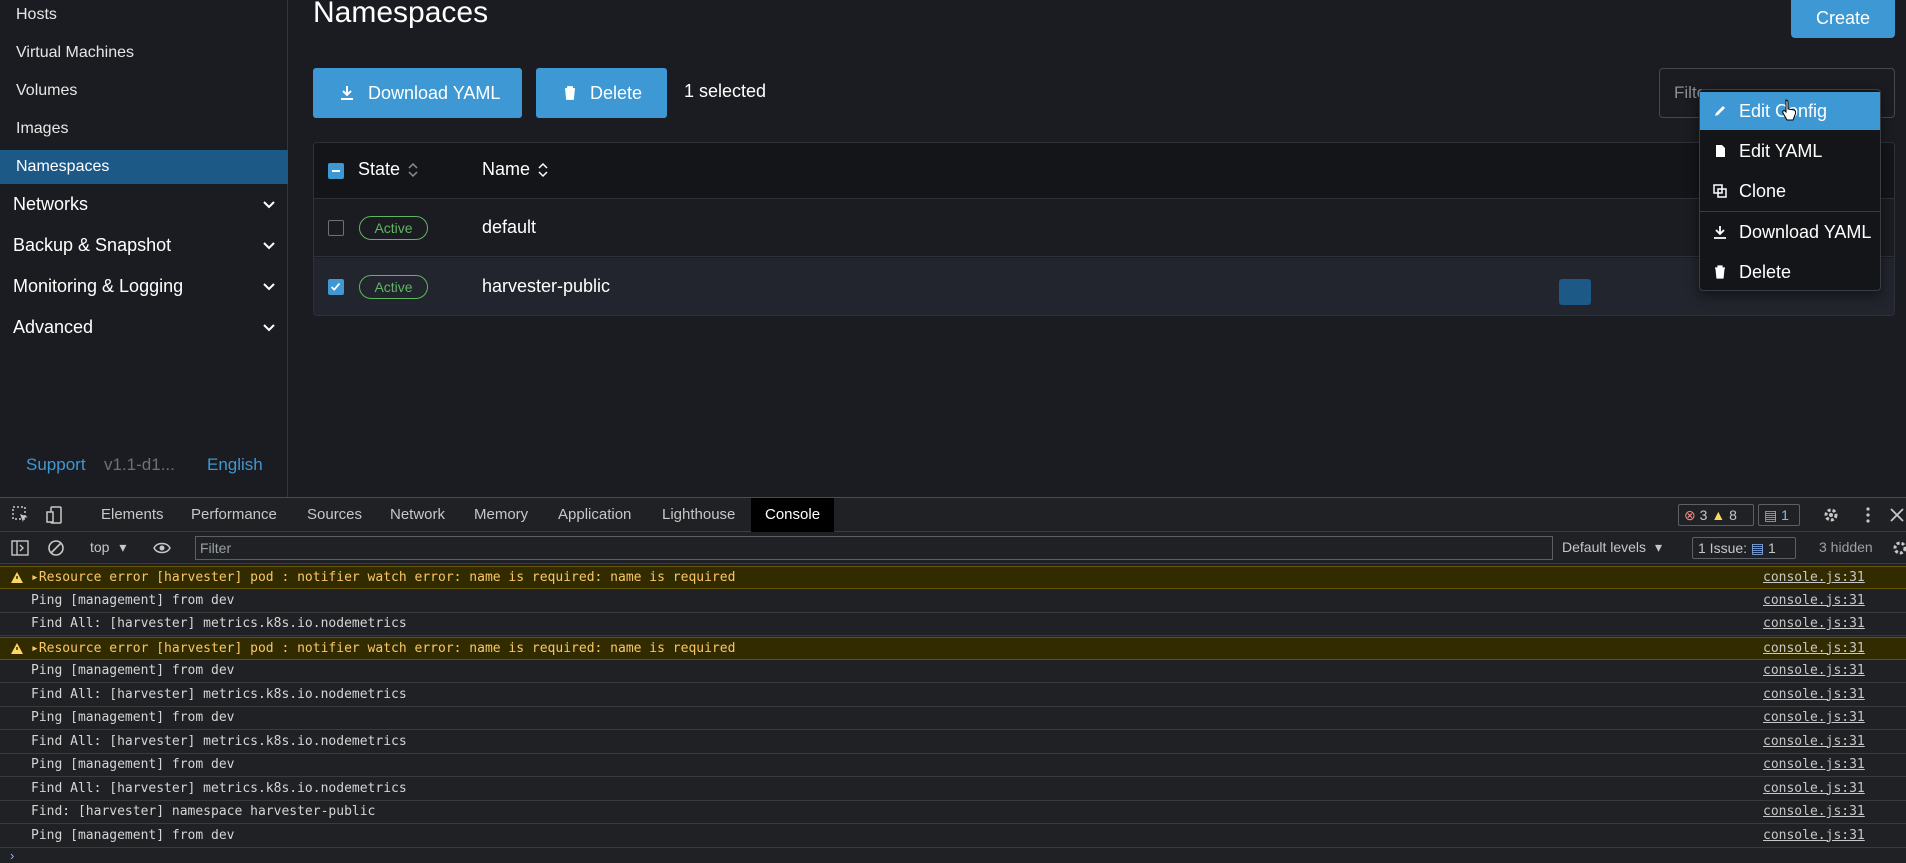 The image size is (1906, 863). Describe the element at coordinates (55, 515) in the screenshot. I see `device-toolbar-icon` at that location.